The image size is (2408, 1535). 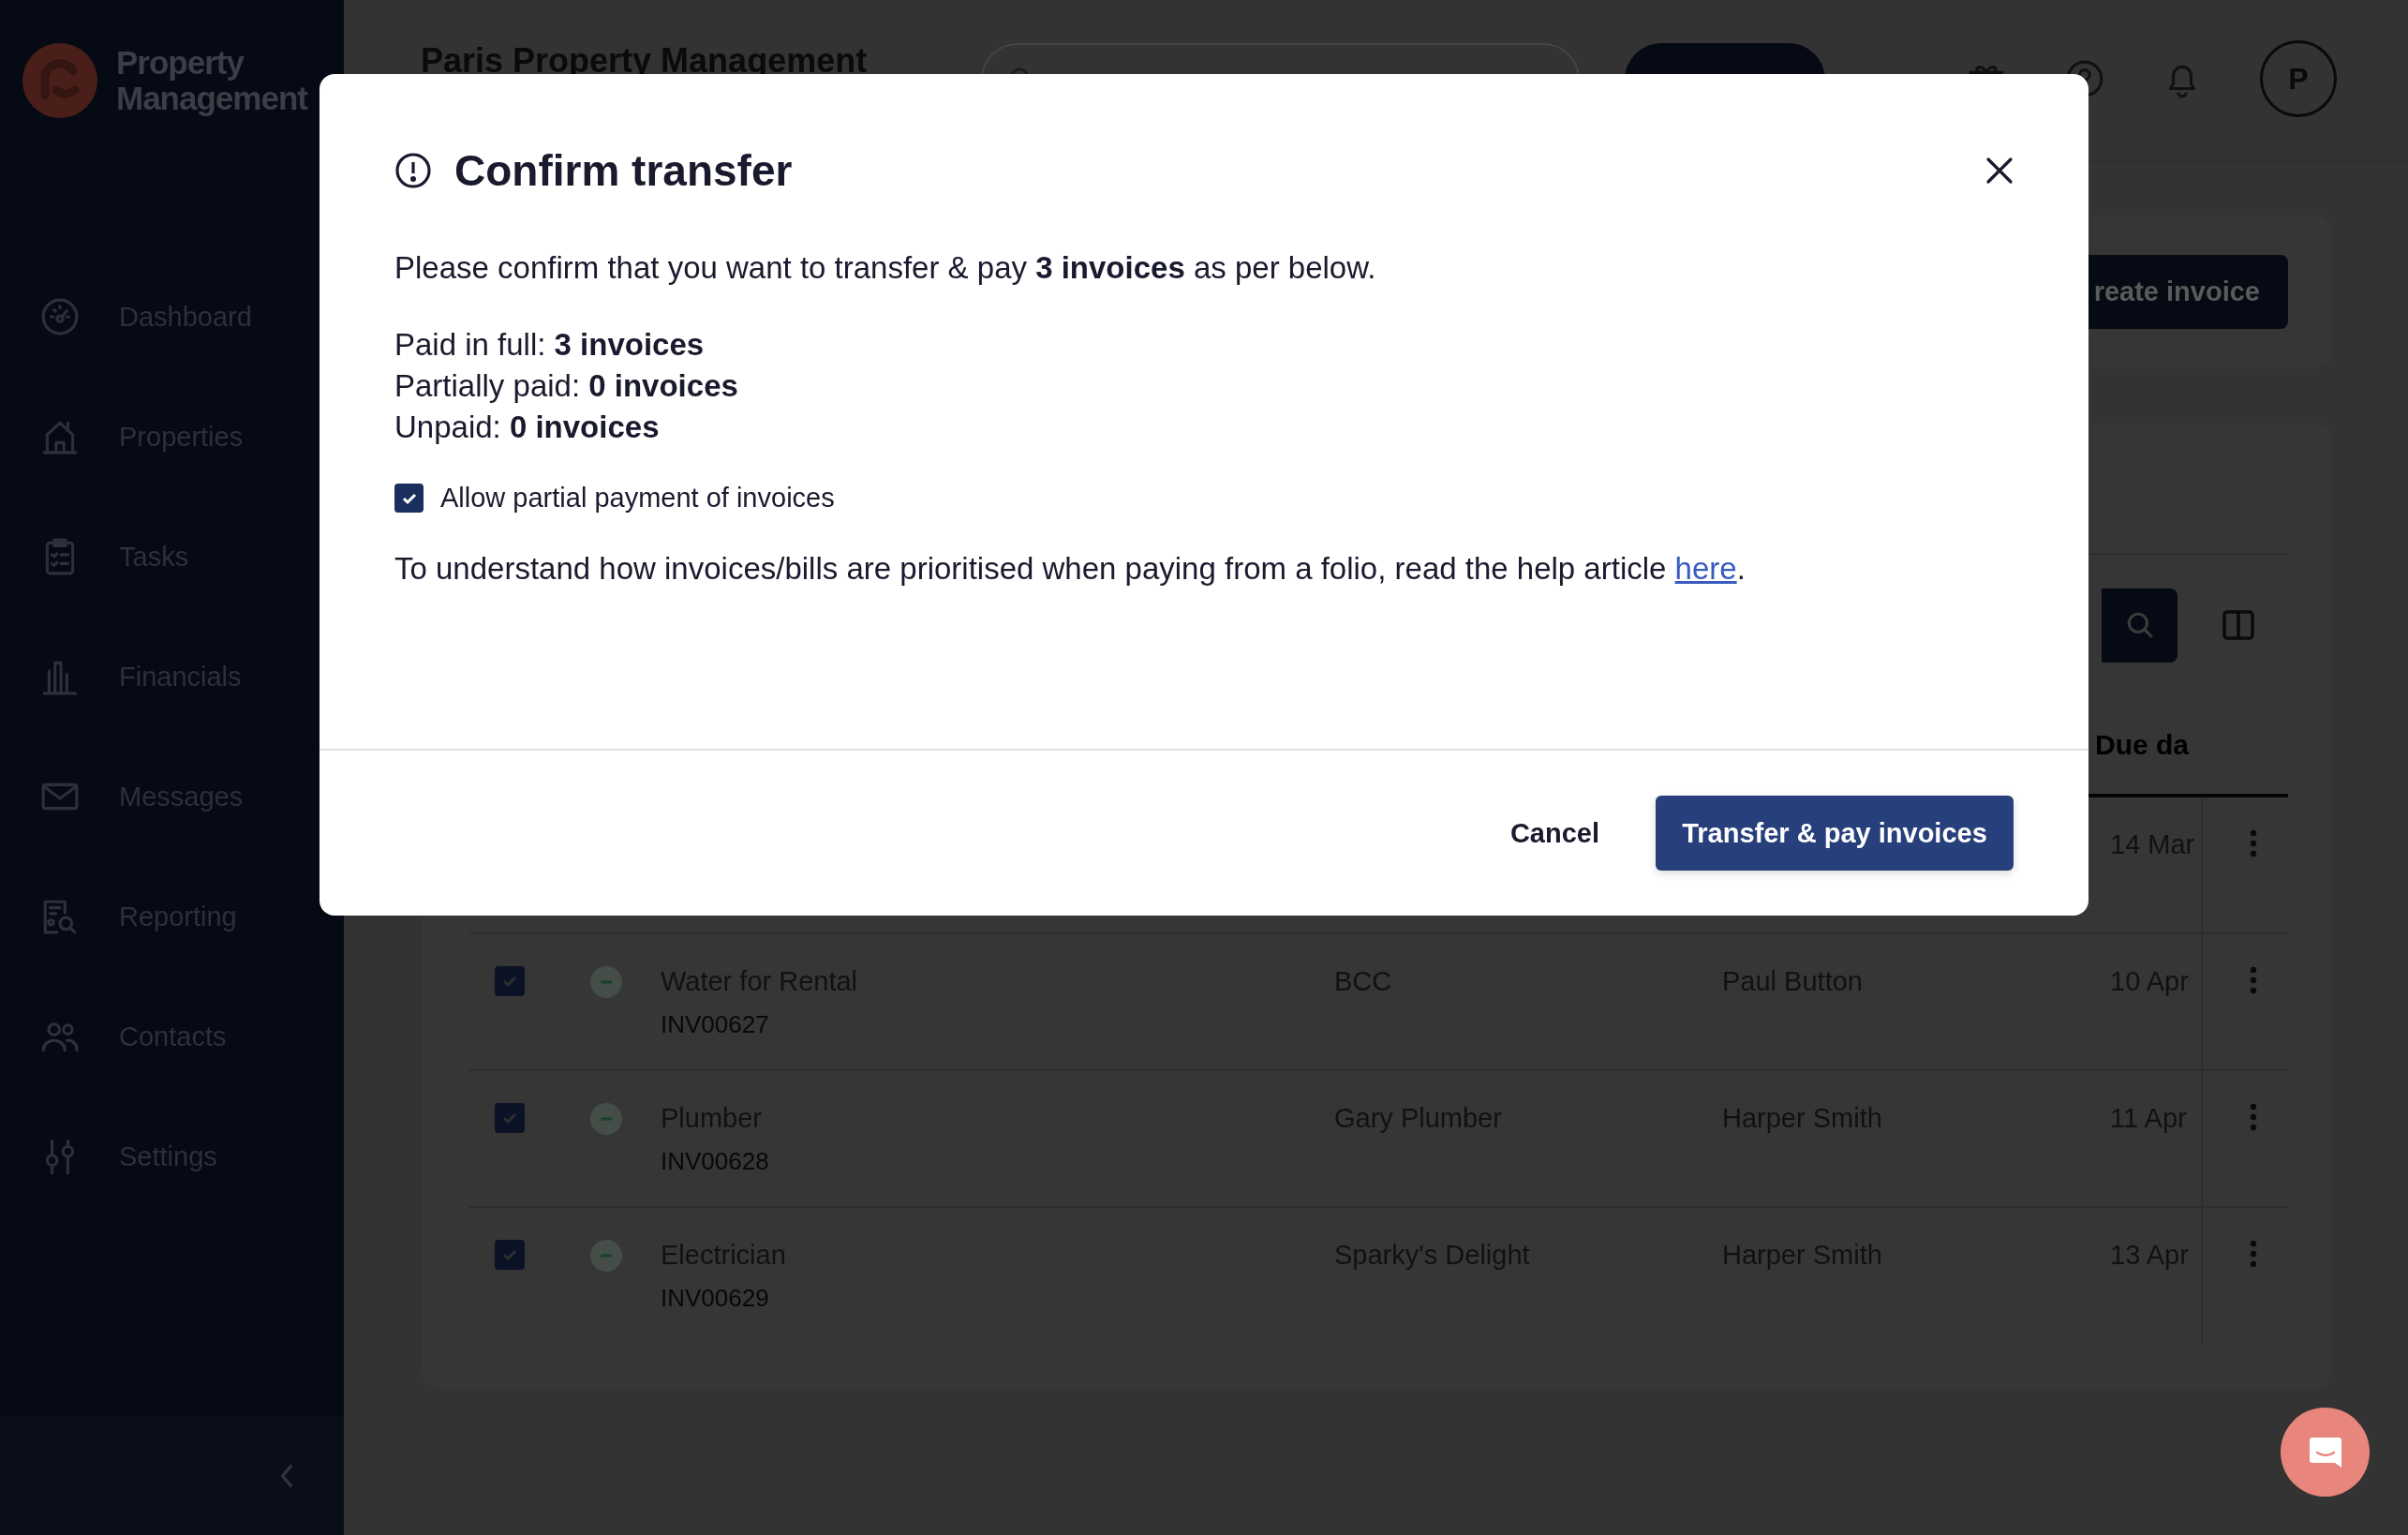 I want to click on cancel-button: Cancel, so click(x=1555, y=833).